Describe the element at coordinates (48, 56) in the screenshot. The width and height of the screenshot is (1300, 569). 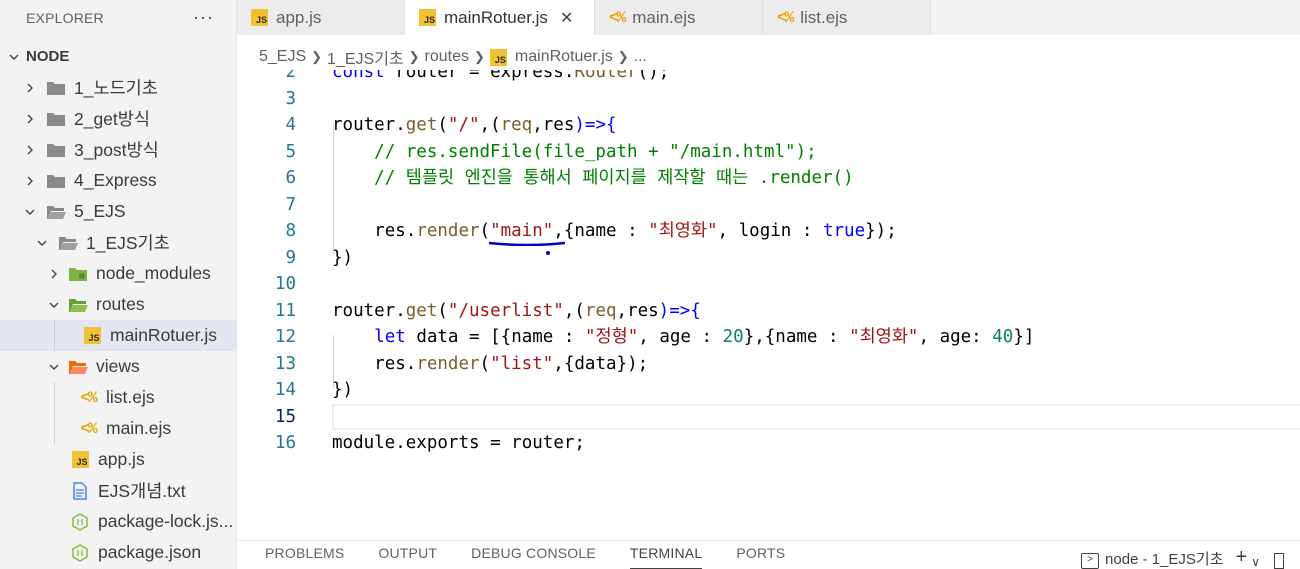
I see `workspace-root-label: NODE` at that location.